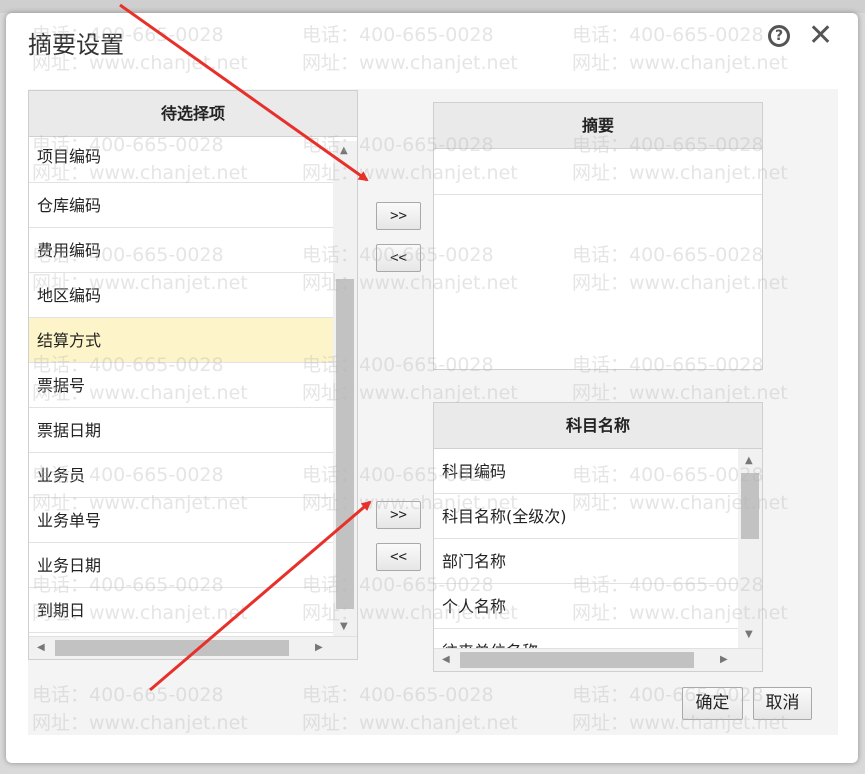  What do you see at coordinates (586, 561) in the screenshot?
I see `list-item: 部门名称` at bounding box center [586, 561].